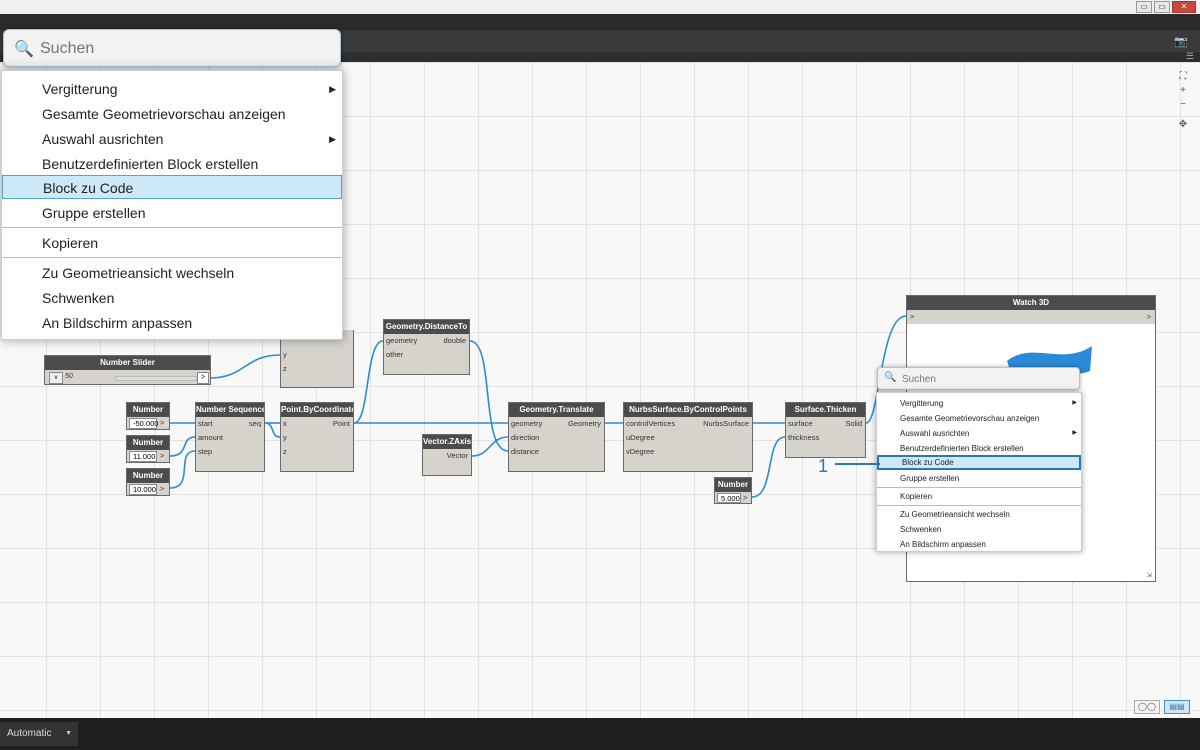  I want to click on search-box: 🔍, so click(172, 48).